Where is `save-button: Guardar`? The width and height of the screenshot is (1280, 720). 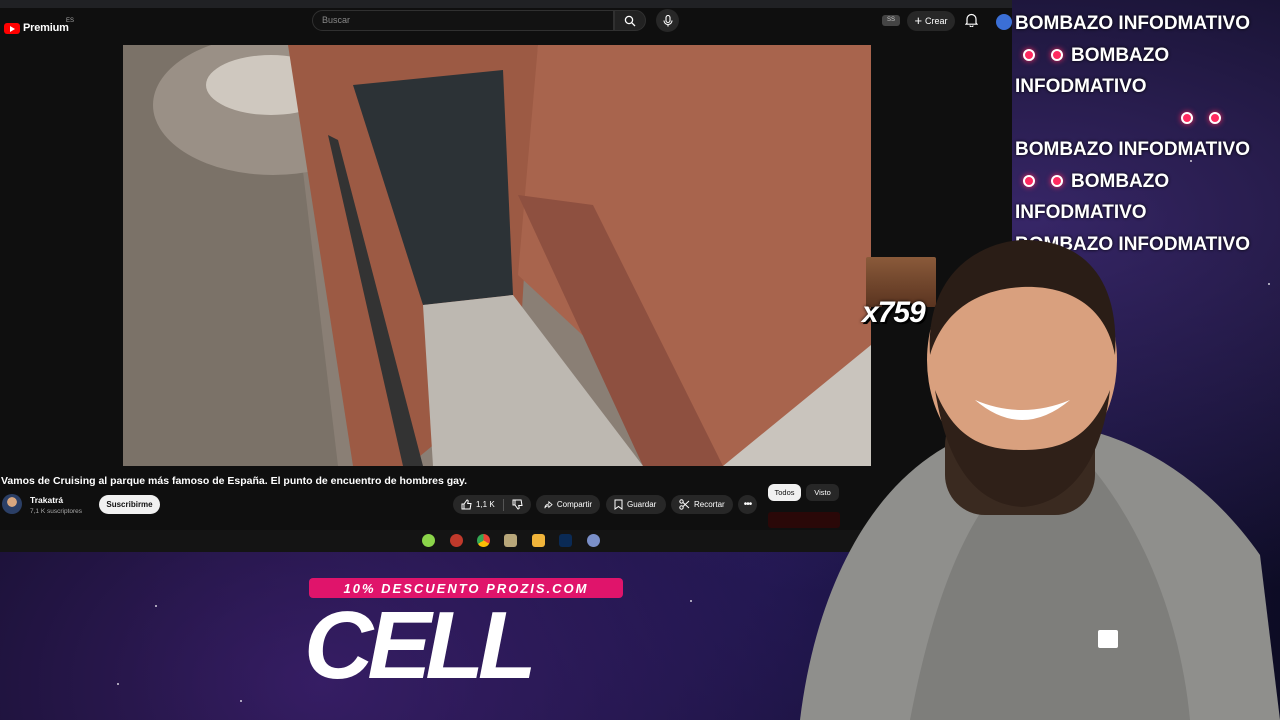 save-button: Guardar is located at coordinates (636, 504).